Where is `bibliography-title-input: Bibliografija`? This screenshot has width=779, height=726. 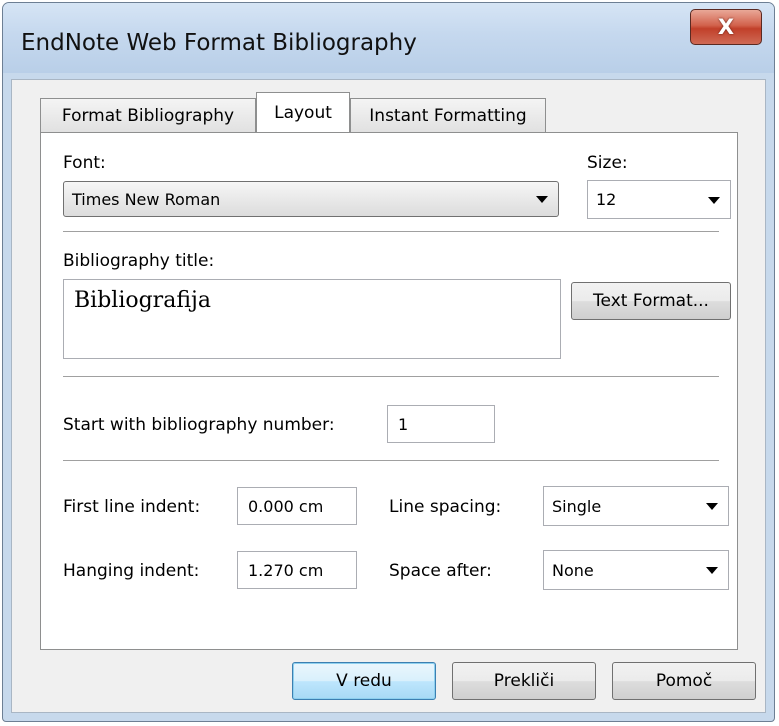
bibliography-title-input: Bibliografija is located at coordinates (312, 319).